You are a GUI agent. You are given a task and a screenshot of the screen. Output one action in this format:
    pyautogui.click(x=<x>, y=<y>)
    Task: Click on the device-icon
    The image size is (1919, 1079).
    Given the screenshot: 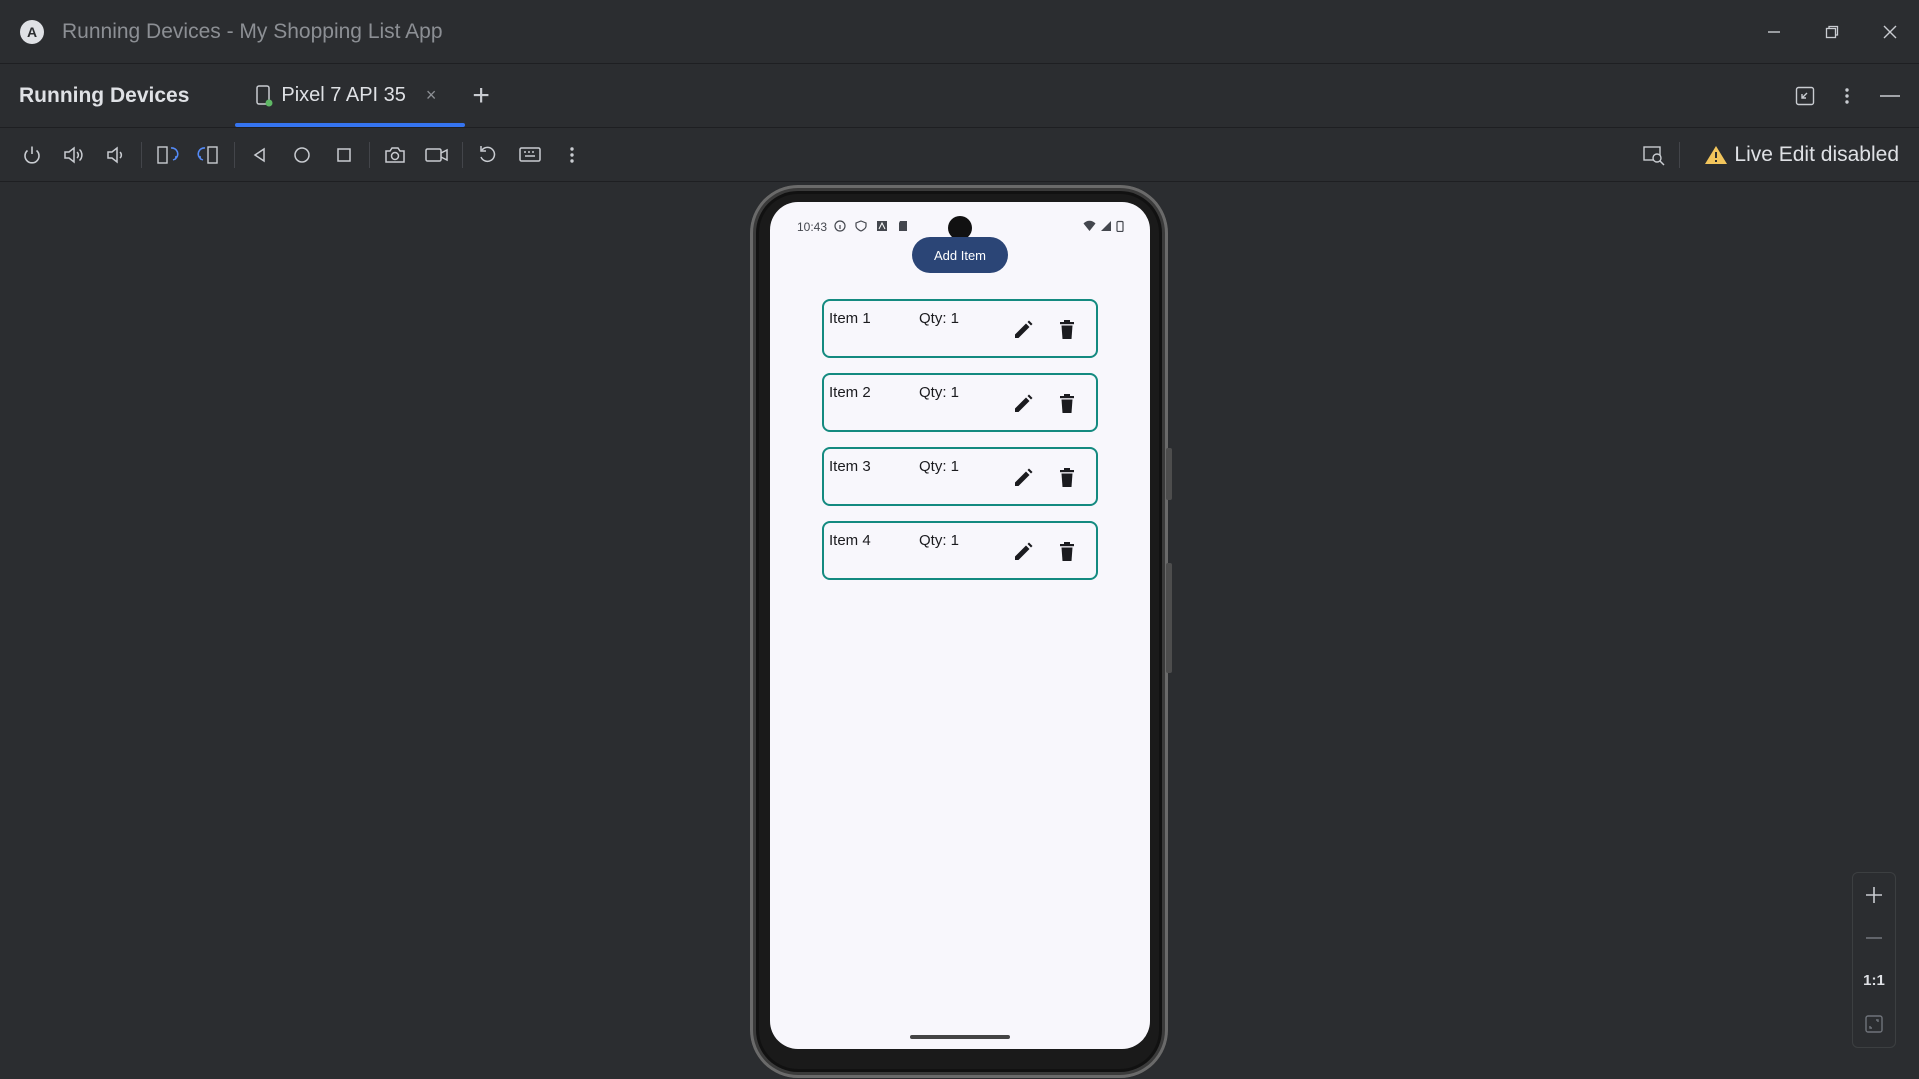 What is the action you would take?
    pyautogui.click(x=264, y=95)
    